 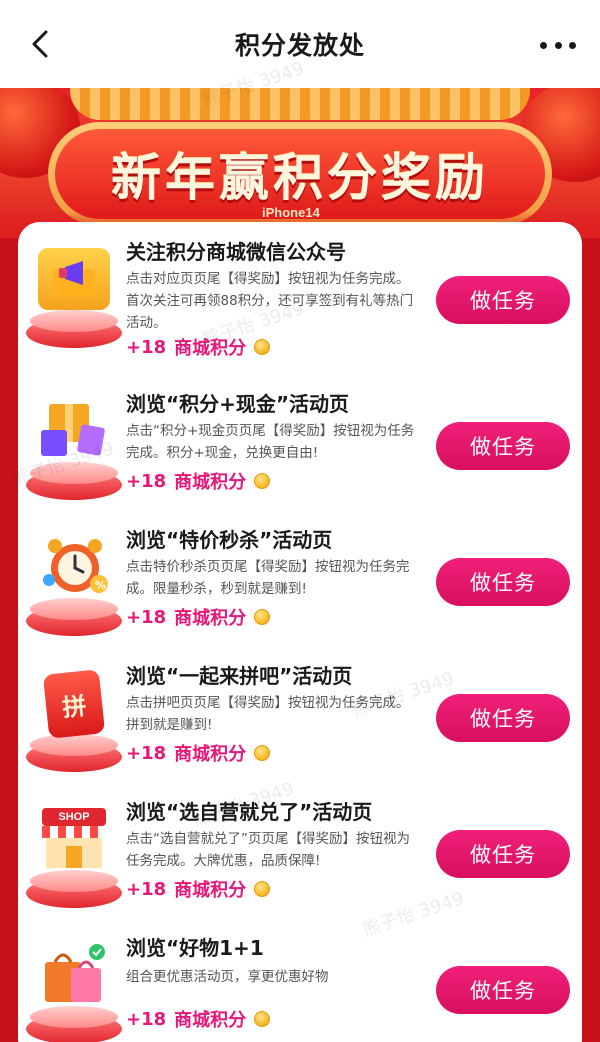 I want to click on package-boxes-icon, so click(x=74, y=448).